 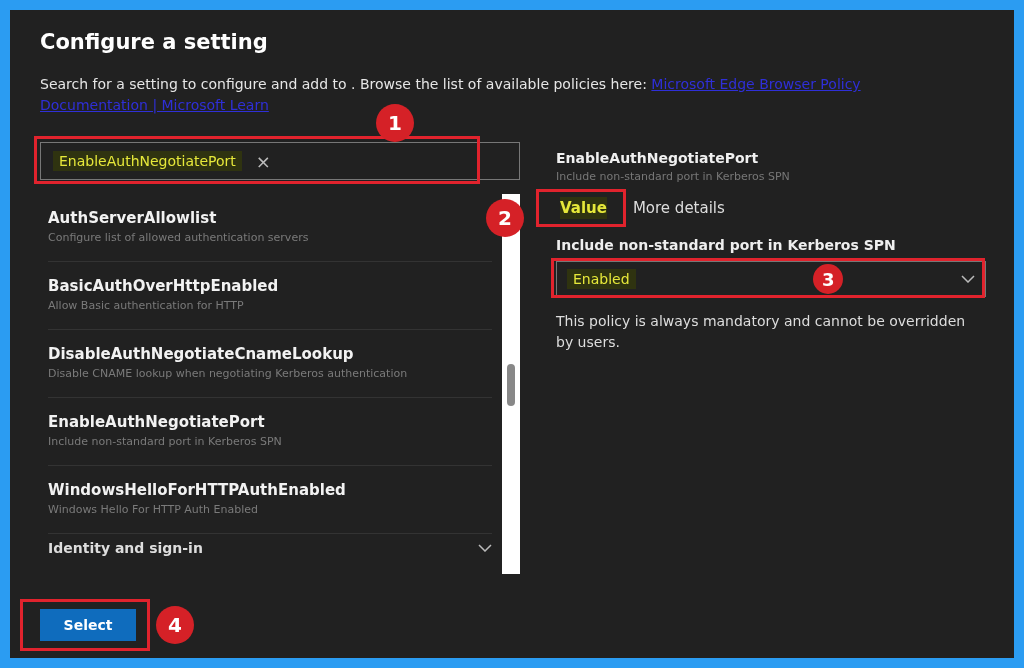 I want to click on tab: More details, so click(x=678, y=208).